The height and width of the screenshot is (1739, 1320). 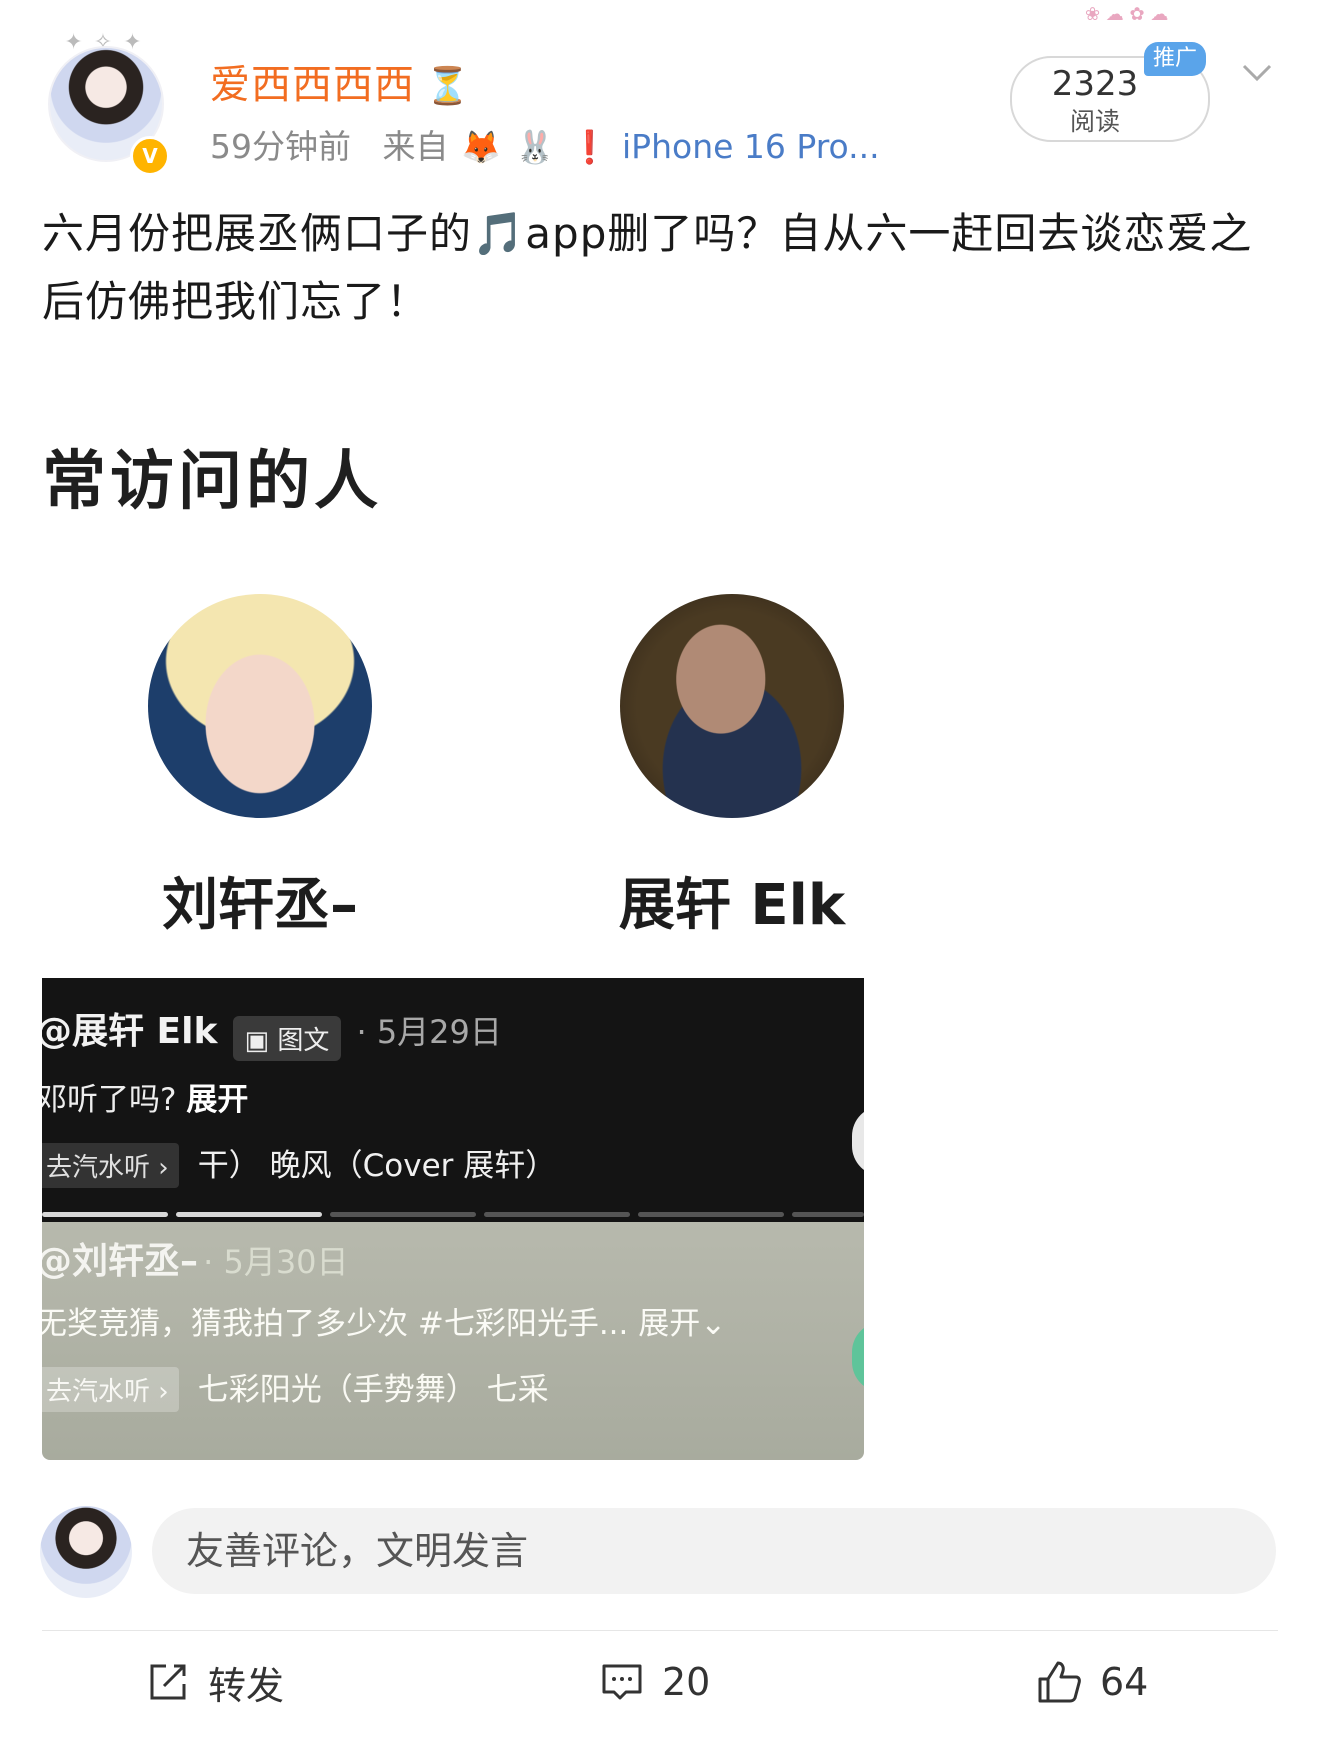 I want to click on vip-badge-icon: V, so click(x=150, y=156).